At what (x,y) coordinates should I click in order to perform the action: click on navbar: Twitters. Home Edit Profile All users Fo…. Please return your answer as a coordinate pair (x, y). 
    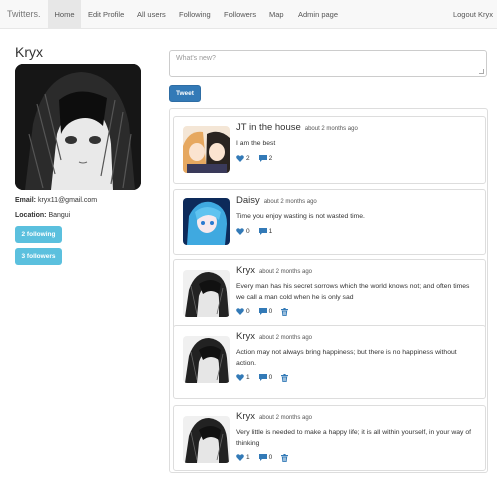
    Looking at the image, I should click on (248, 14).